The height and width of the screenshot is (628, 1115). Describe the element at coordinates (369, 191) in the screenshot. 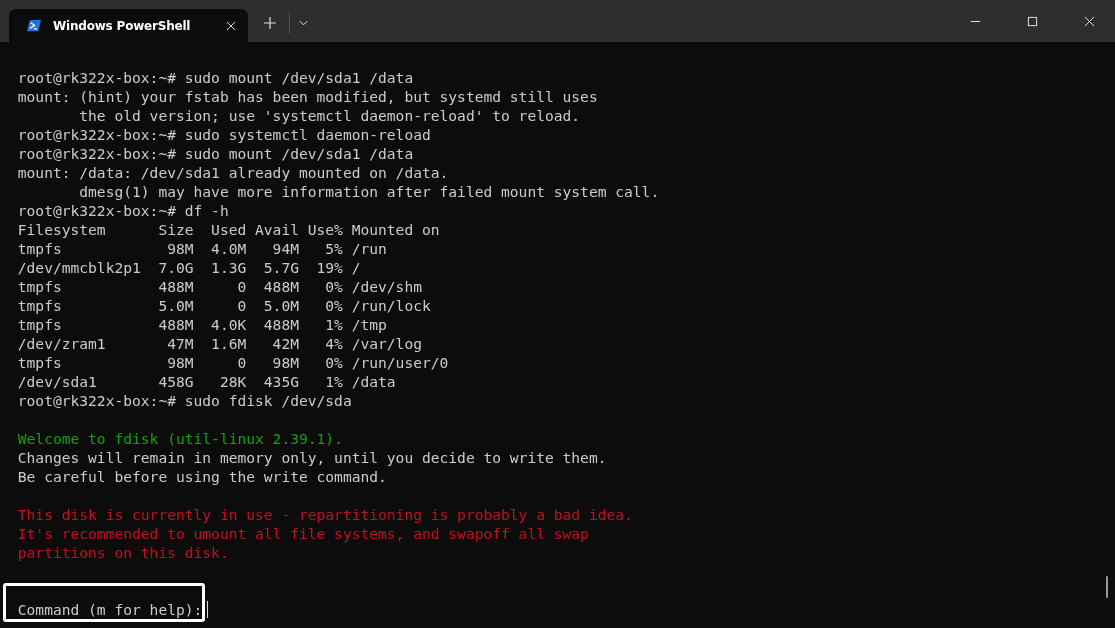

I see `terminal-line: dmesg(1) may have more information after failed mount system call.` at that location.